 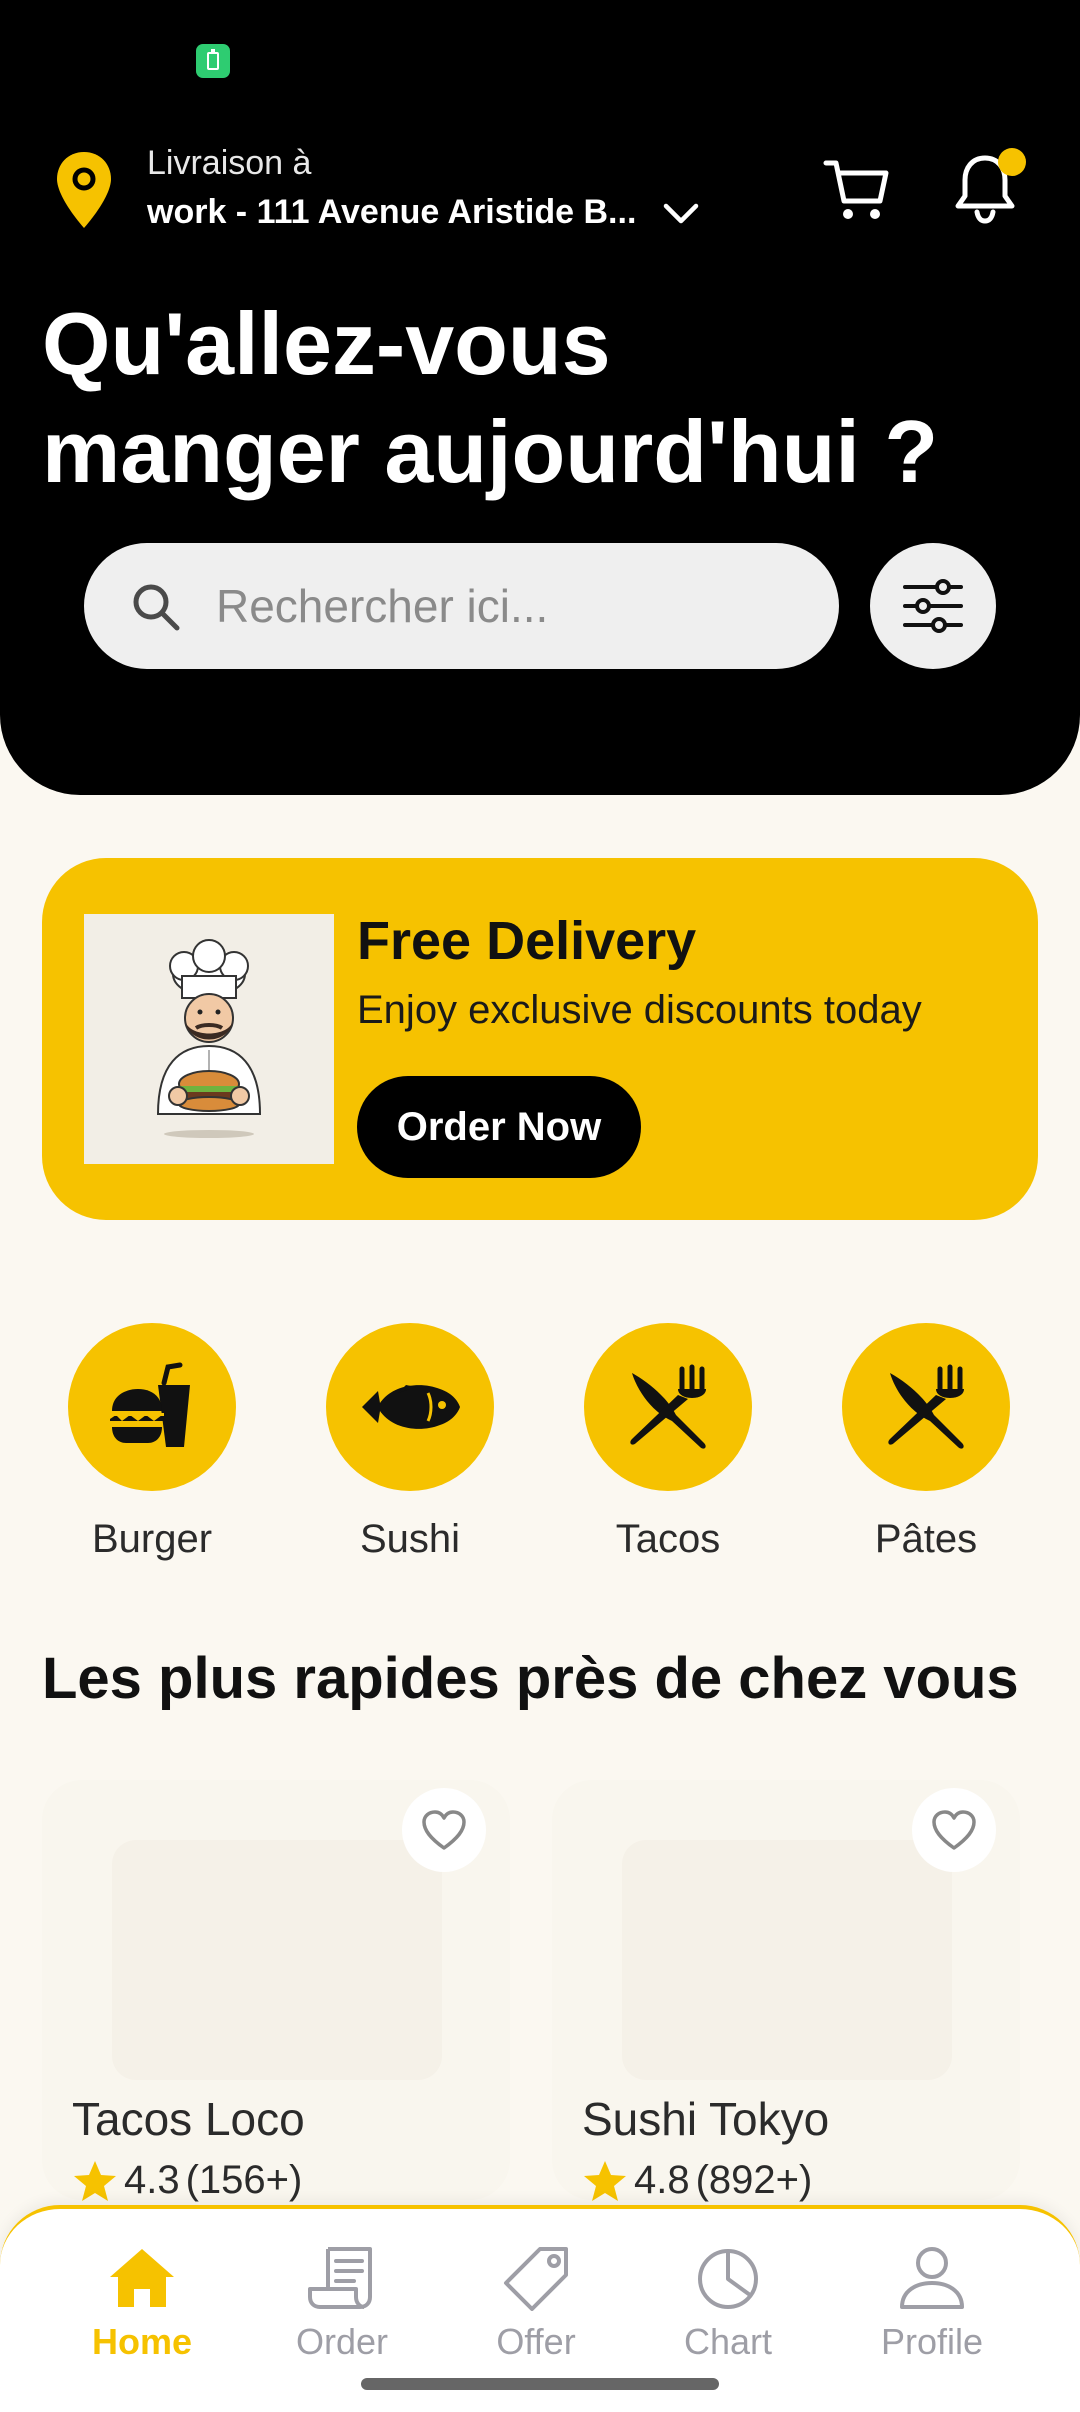 I want to click on tag-icon, so click(x=536, y=2279).